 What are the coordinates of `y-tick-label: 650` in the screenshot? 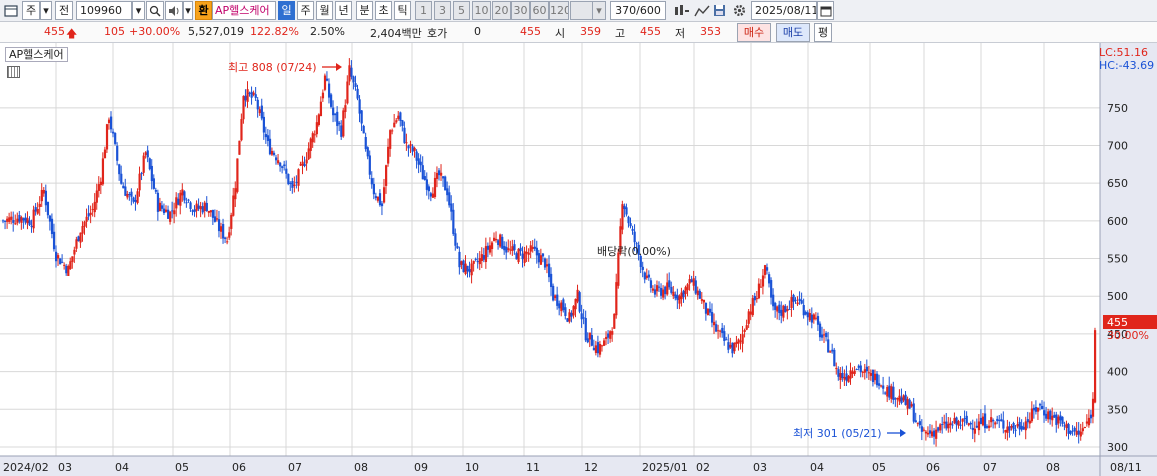 It's located at (1117, 183).